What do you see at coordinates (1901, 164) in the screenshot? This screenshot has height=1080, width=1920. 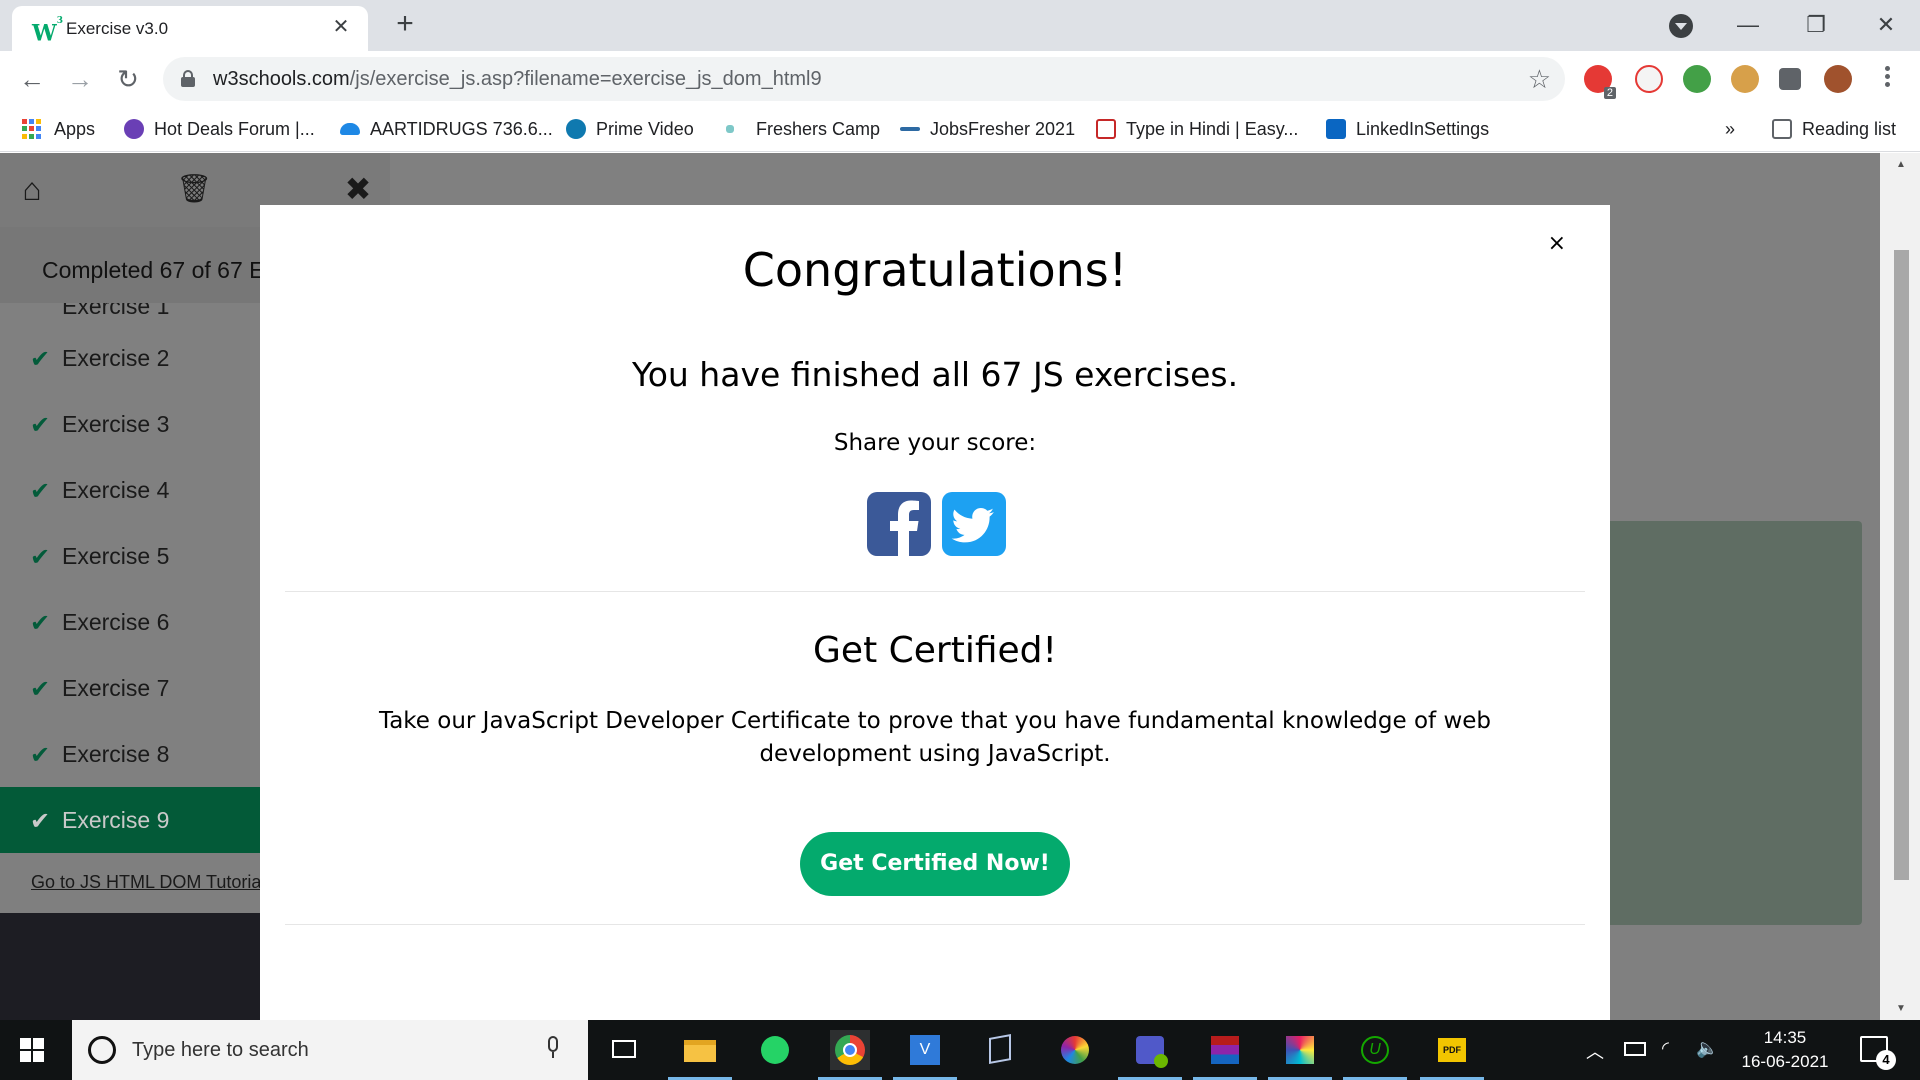 I see `scroll-up-icon: ▲` at bounding box center [1901, 164].